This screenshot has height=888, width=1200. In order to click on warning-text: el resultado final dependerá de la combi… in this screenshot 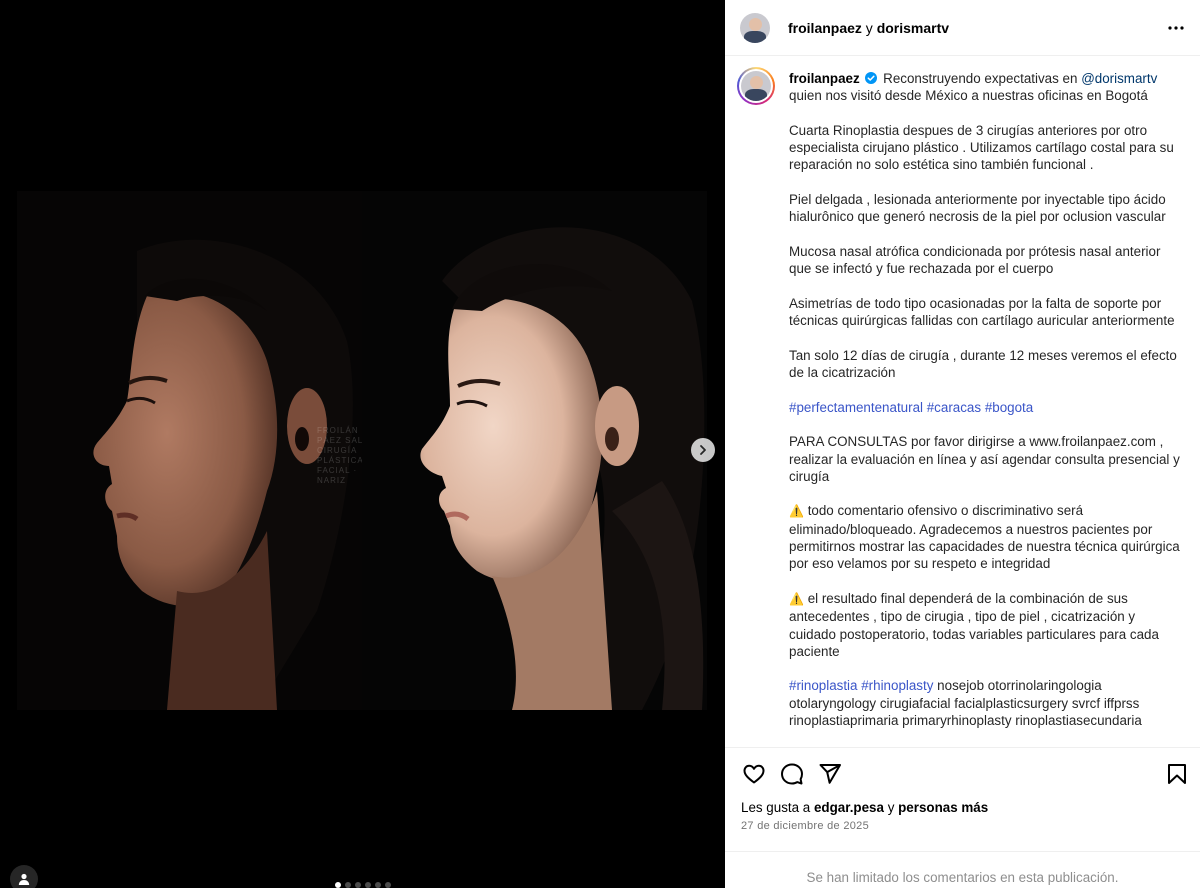, I will do `click(974, 624)`.